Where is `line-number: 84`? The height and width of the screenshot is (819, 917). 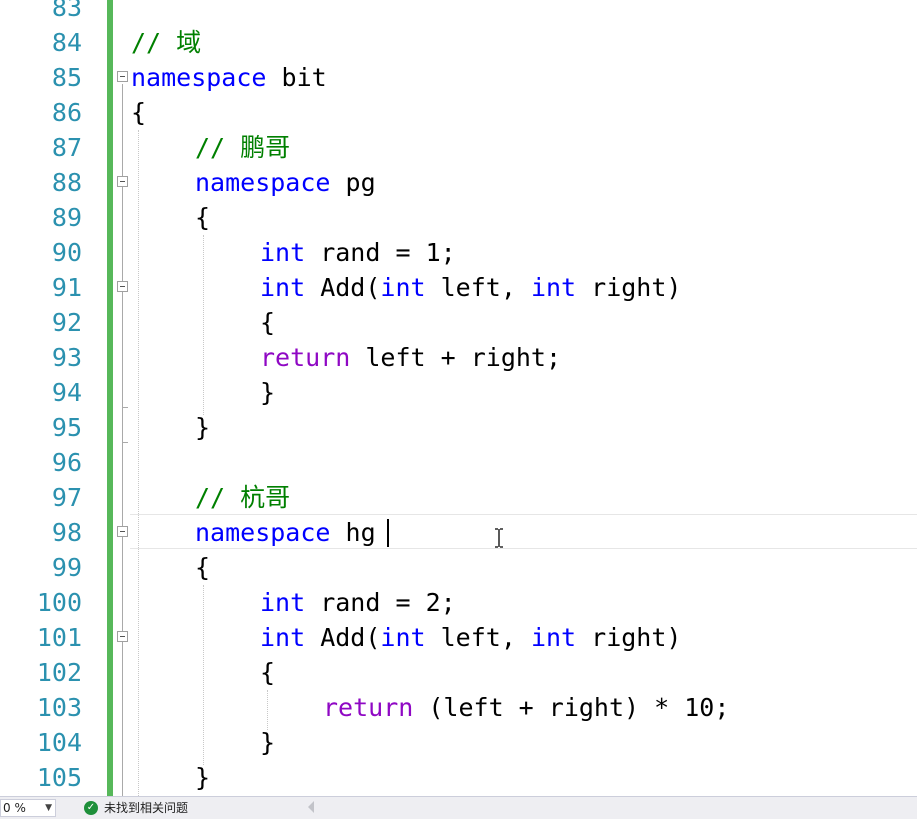
line-number: 84 is located at coordinates (66, 42).